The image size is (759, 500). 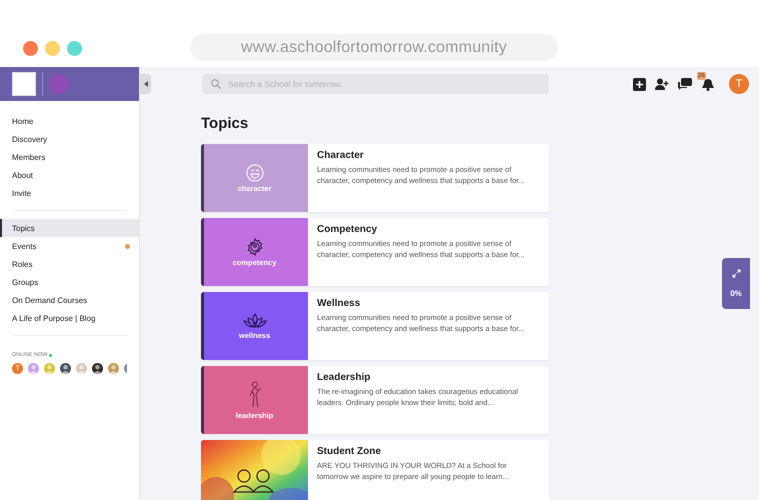 I want to click on collapse-button, so click(x=145, y=84).